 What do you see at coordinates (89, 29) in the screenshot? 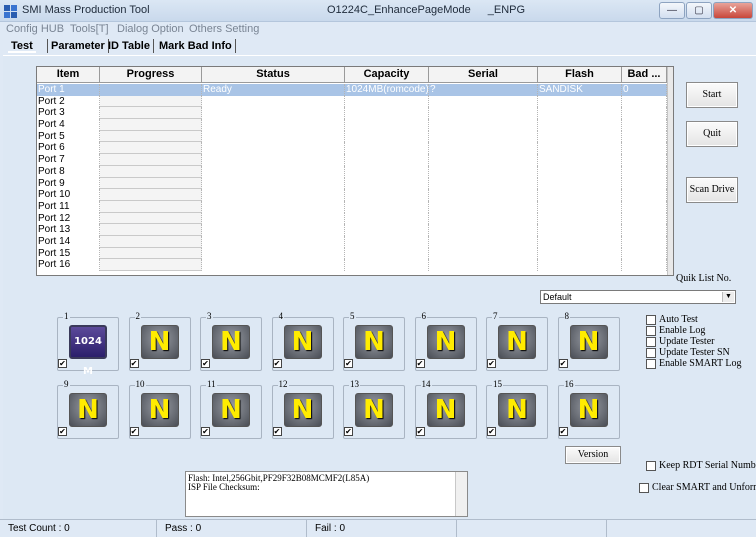
I see `menu-tools: Tools[T]` at bounding box center [89, 29].